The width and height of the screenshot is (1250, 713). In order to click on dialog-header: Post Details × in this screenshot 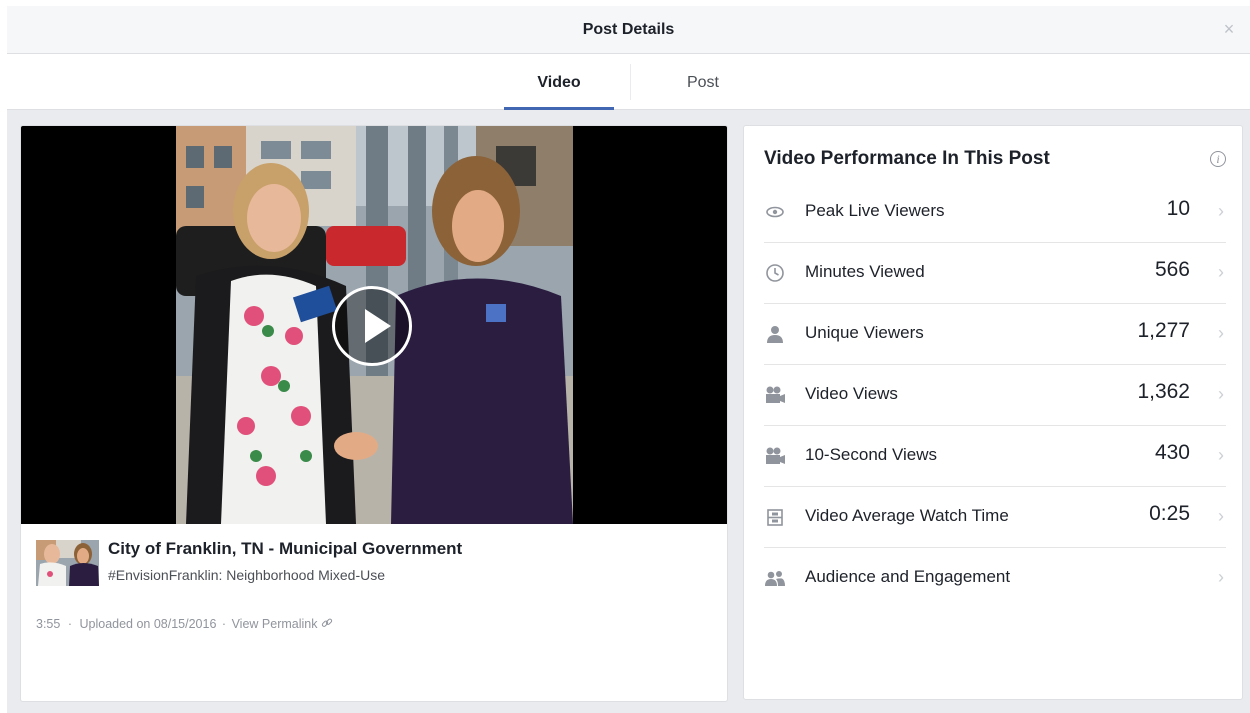, I will do `click(628, 30)`.